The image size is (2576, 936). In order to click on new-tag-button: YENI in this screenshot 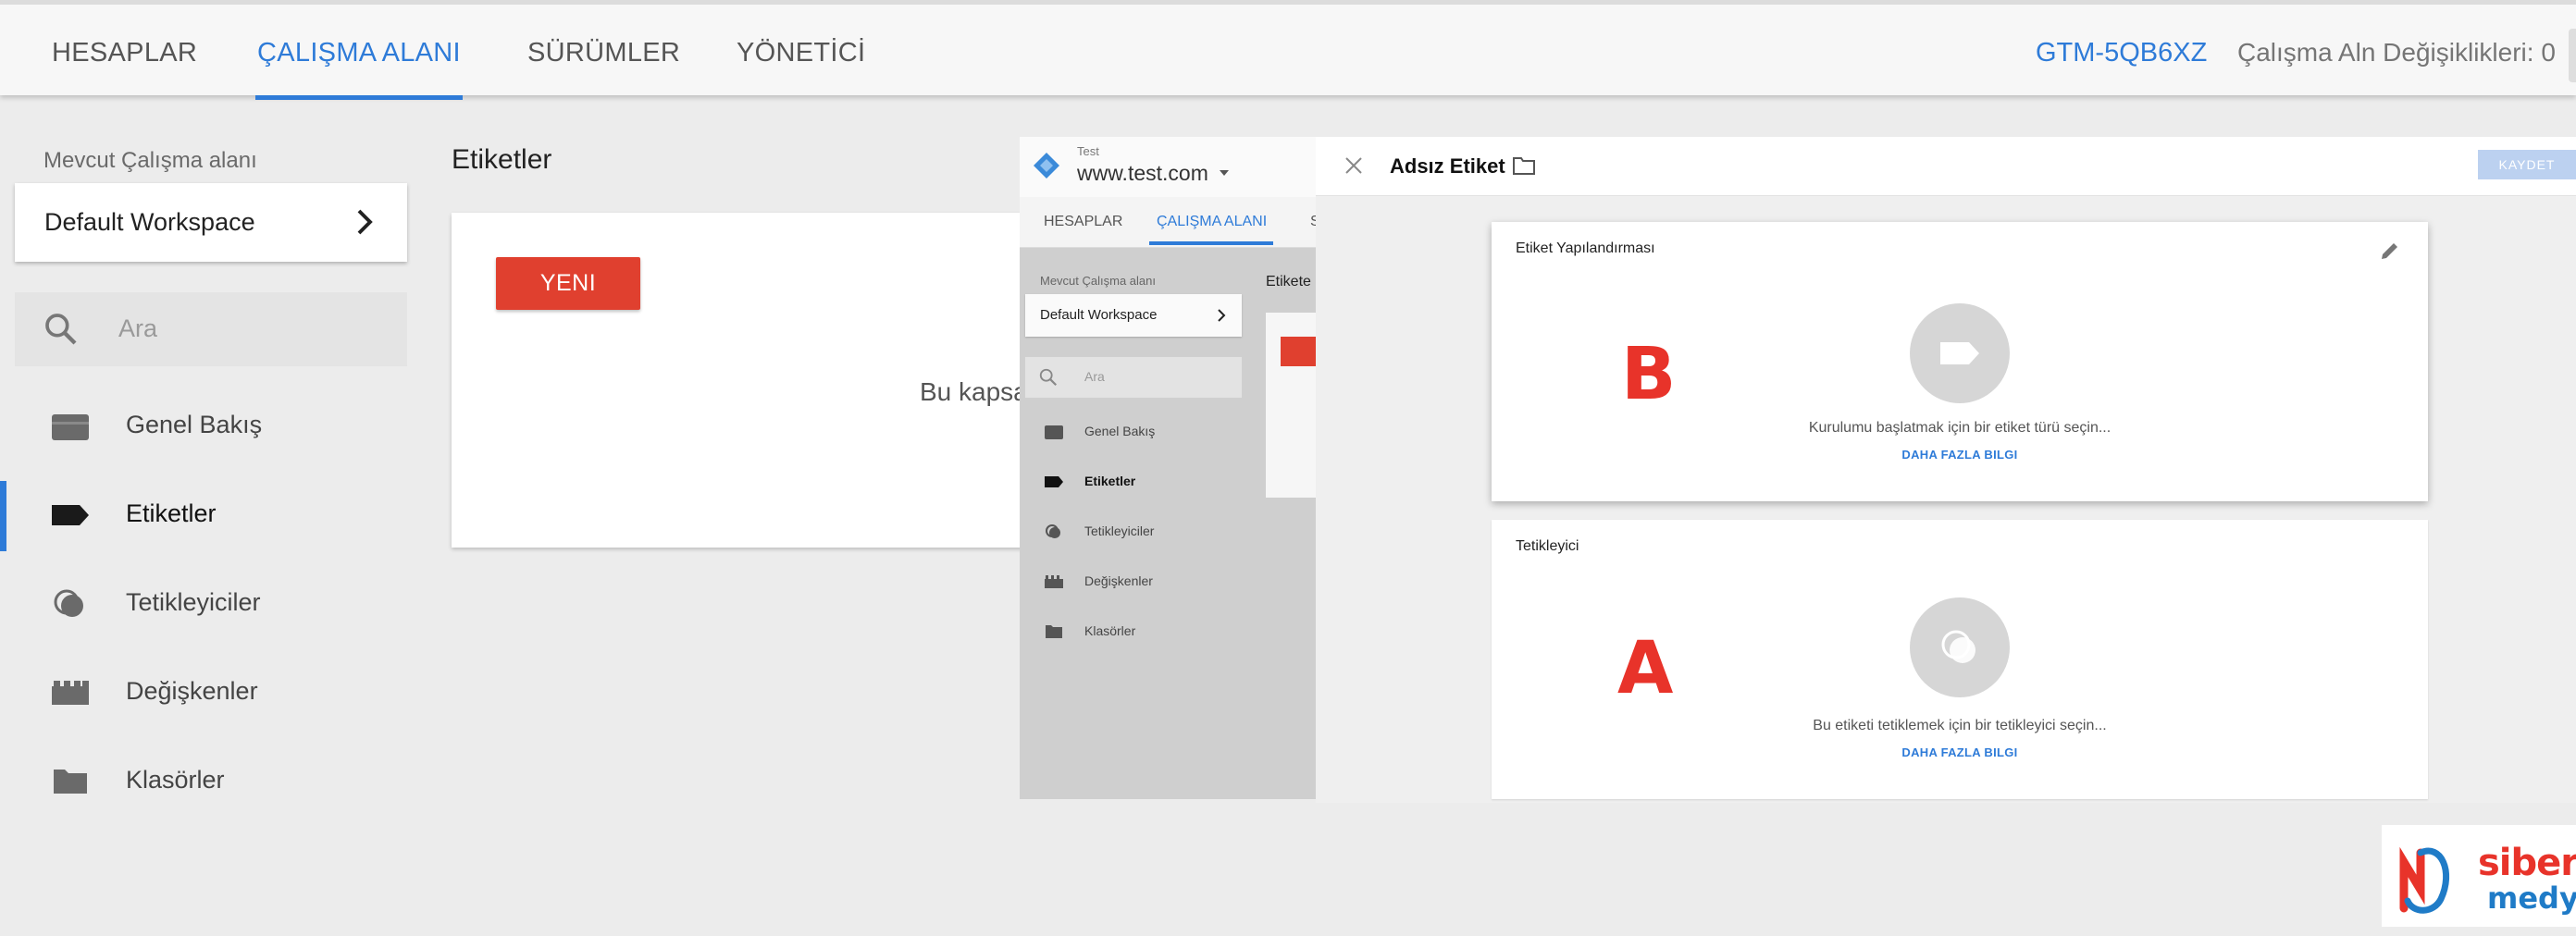, I will do `click(568, 283)`.